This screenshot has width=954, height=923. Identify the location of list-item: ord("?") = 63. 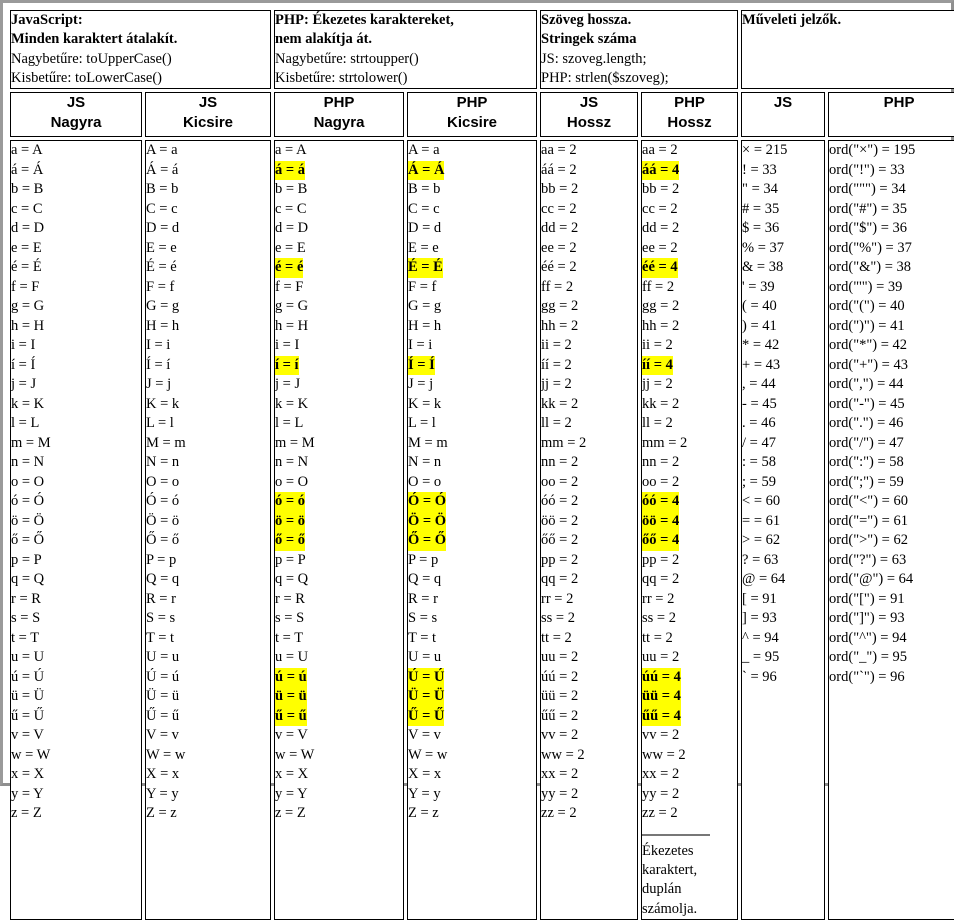
(868, 559).